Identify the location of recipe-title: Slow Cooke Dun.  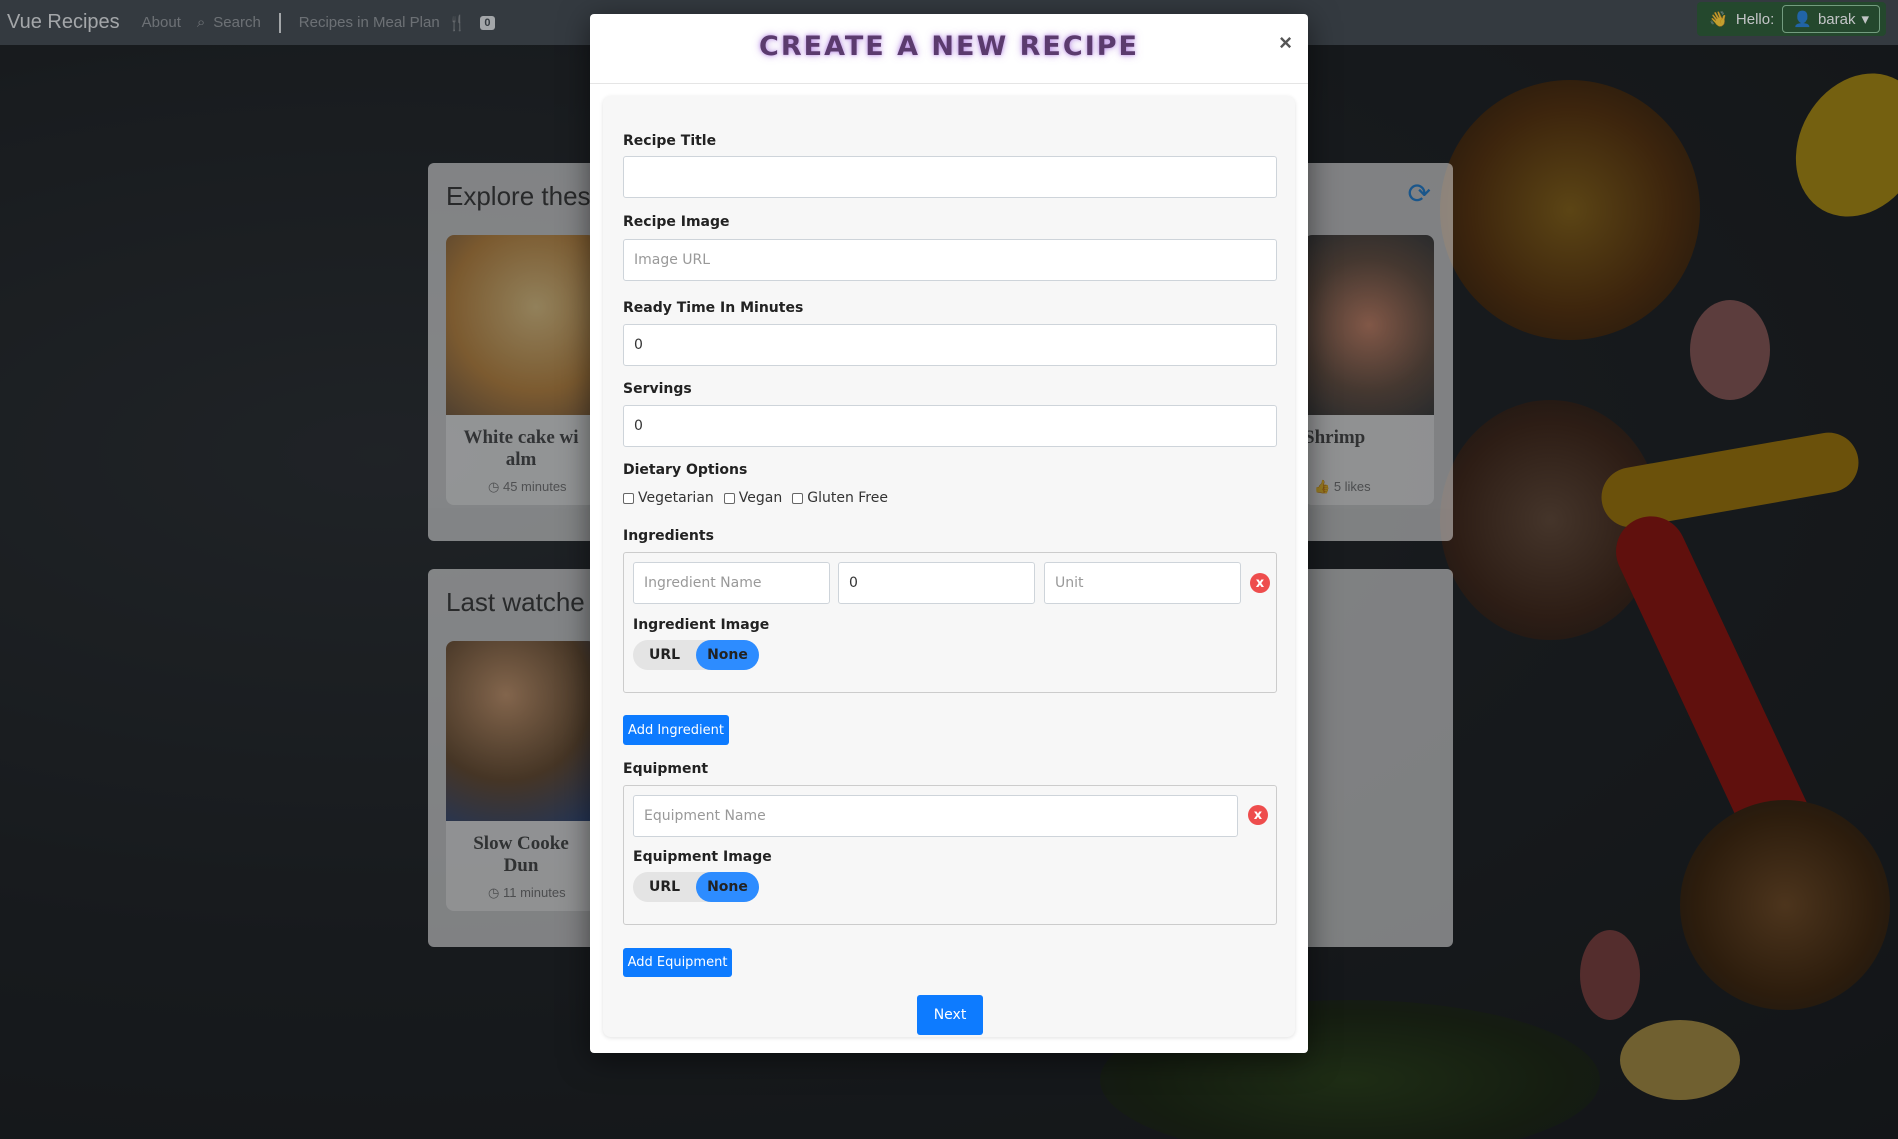
(521, 854).